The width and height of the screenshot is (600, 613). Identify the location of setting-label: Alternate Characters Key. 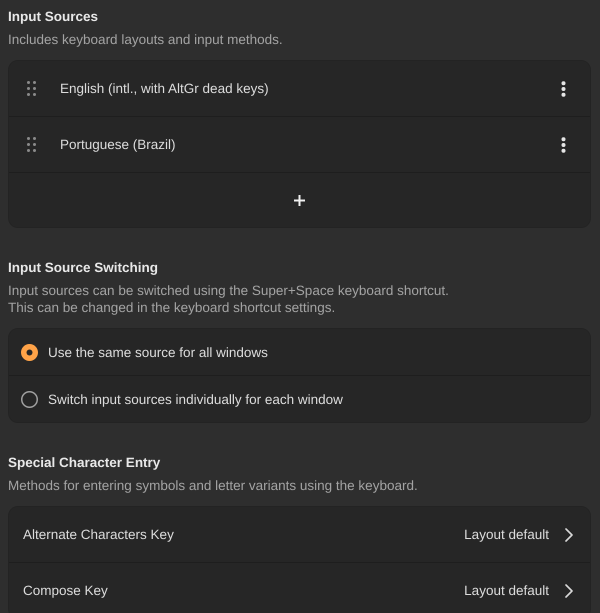
(98, 534).